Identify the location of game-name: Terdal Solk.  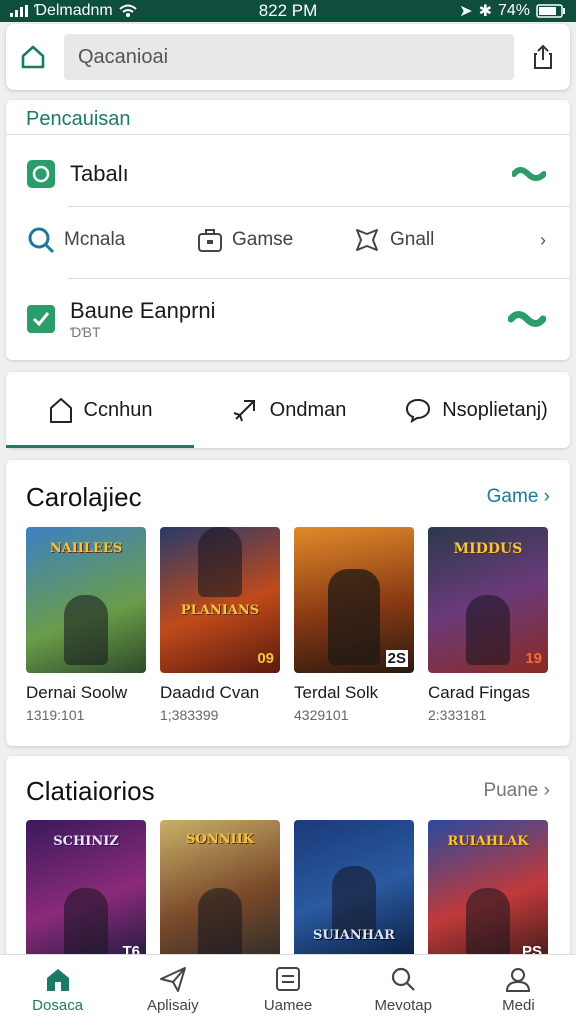
(336, 692).